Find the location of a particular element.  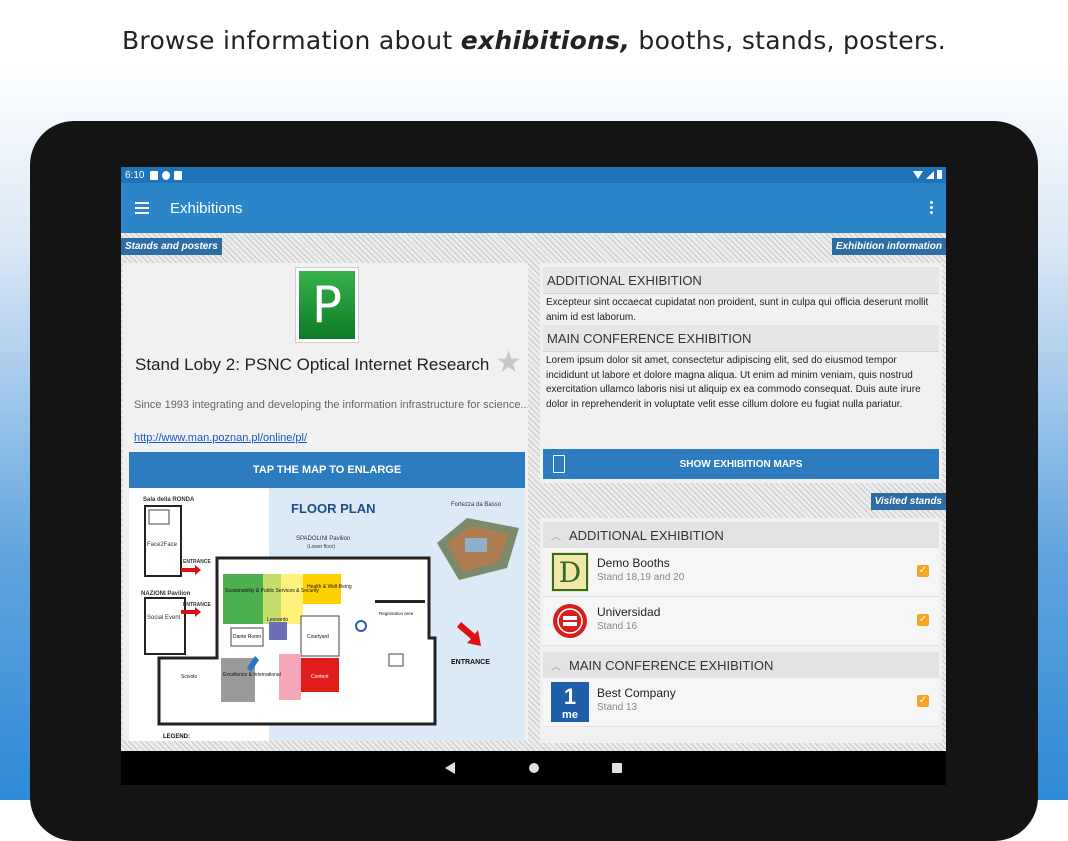

signal-icon is located at coordinates (930, 174).